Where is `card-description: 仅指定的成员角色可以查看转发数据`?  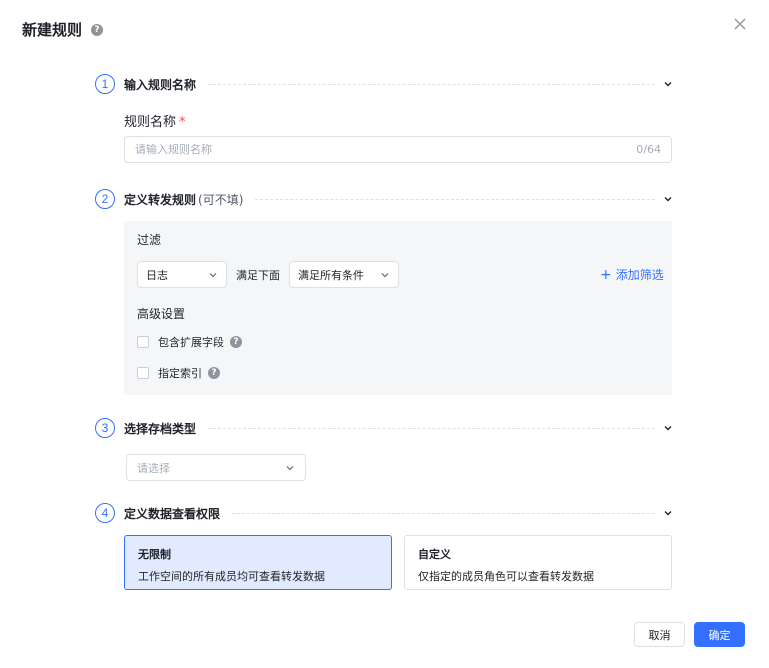
card-description: 仅指定的成员角色可以查看转发数据 is located at coordinates (506, 576).